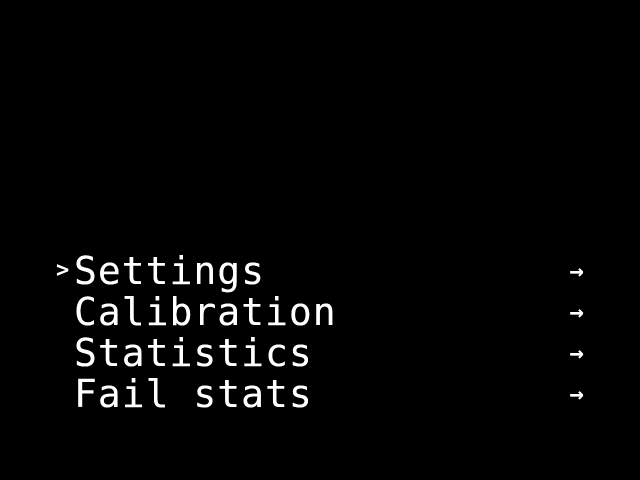  I want to click on menu-item-calibration: Calibration →, so click(326, 311).